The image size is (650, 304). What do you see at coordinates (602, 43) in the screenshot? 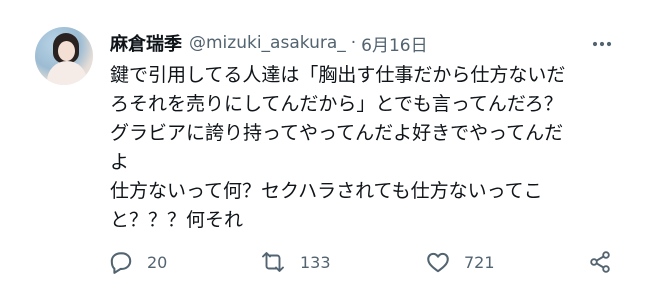
I see `more-icon` at bounding box center [602, 43].